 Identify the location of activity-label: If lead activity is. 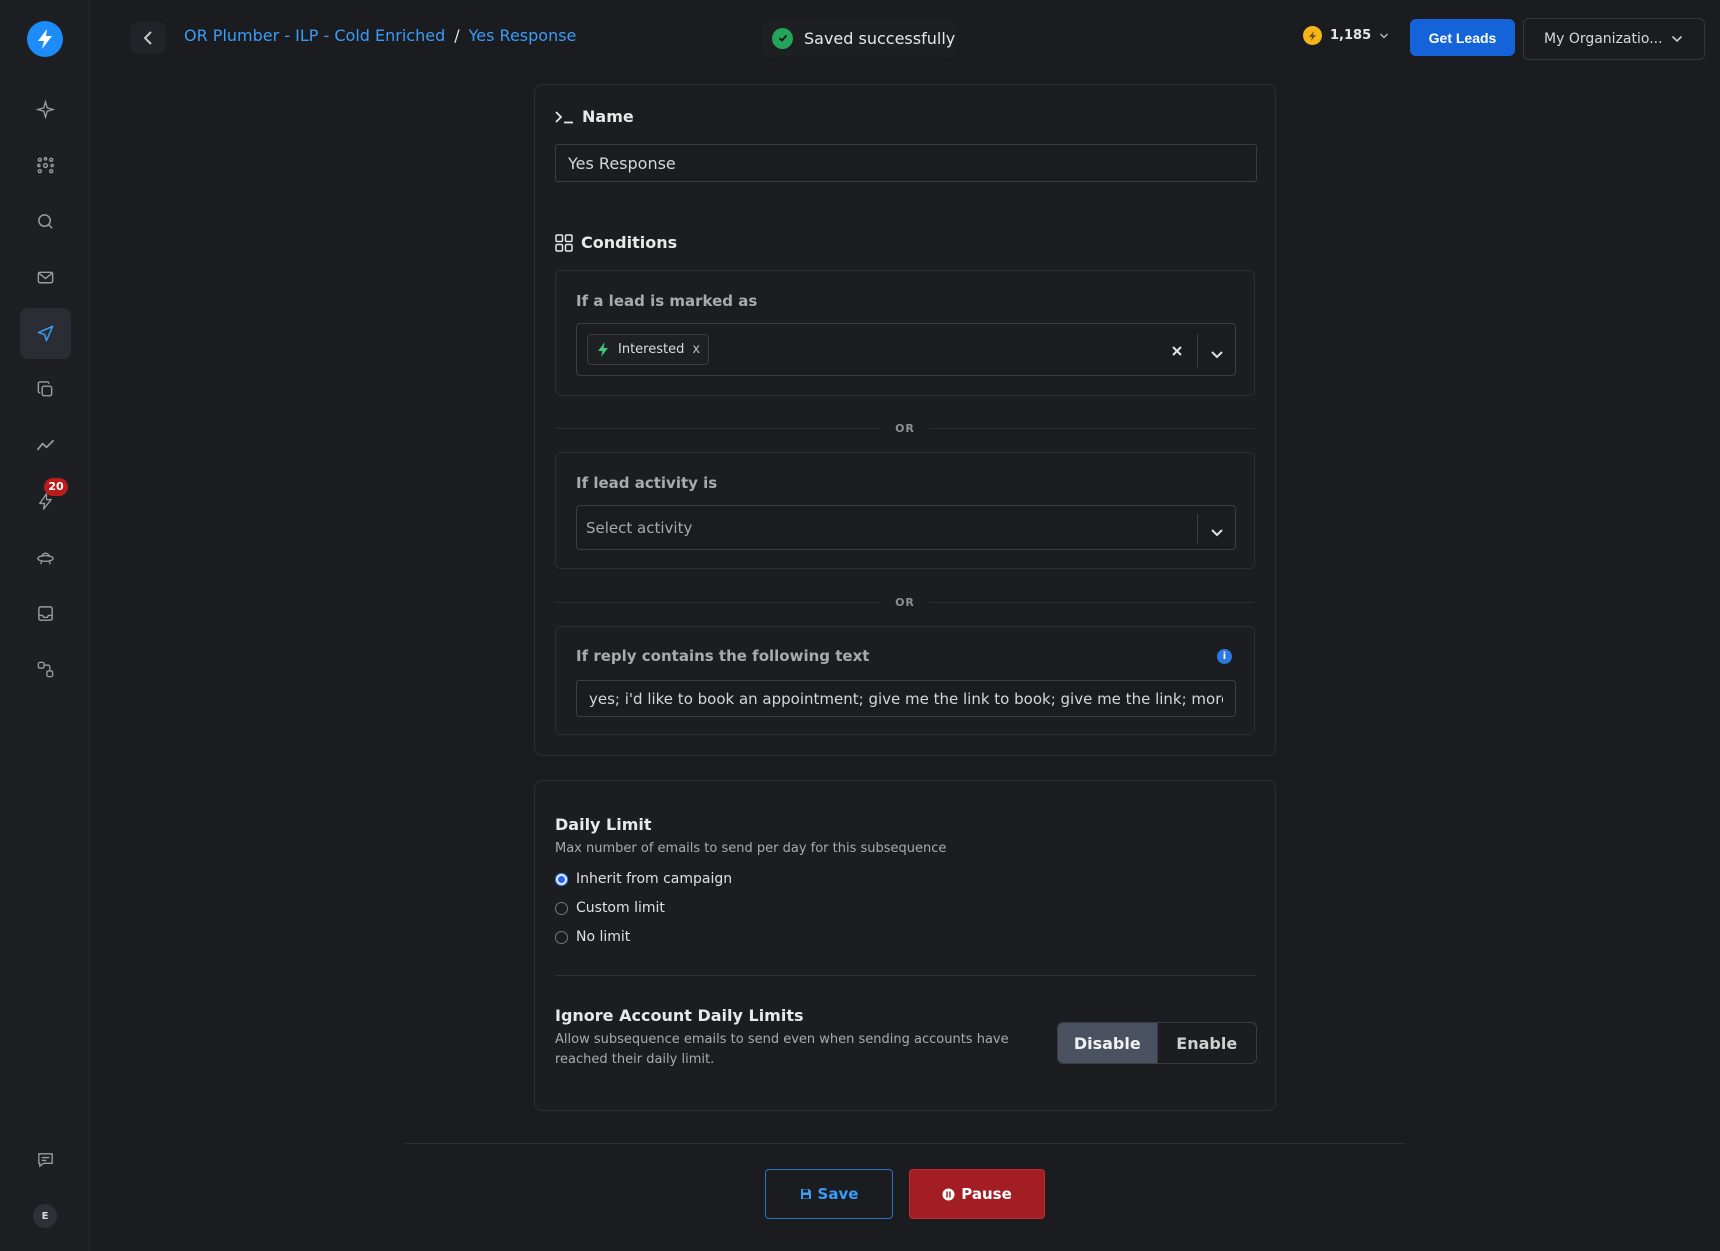
(647, 483).